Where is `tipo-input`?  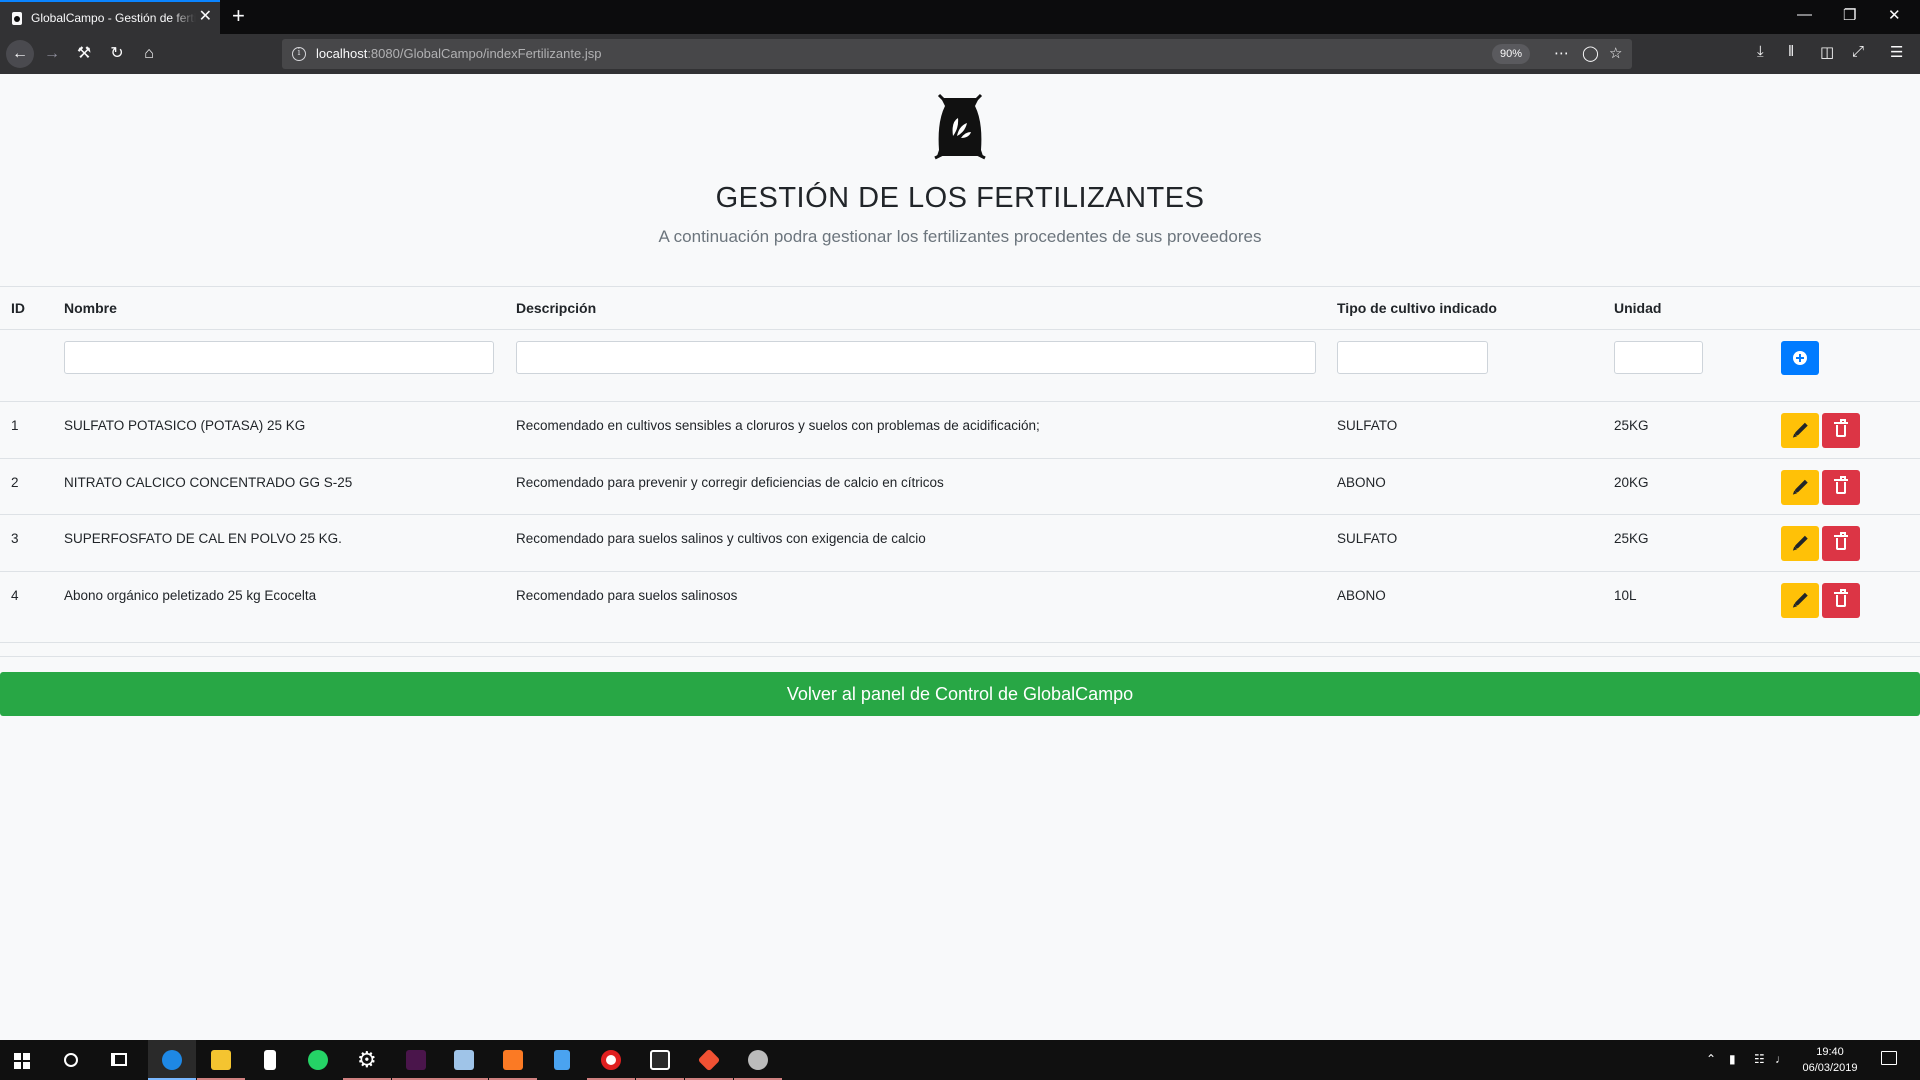
tipo-input is located at coordinates (1412, 357).